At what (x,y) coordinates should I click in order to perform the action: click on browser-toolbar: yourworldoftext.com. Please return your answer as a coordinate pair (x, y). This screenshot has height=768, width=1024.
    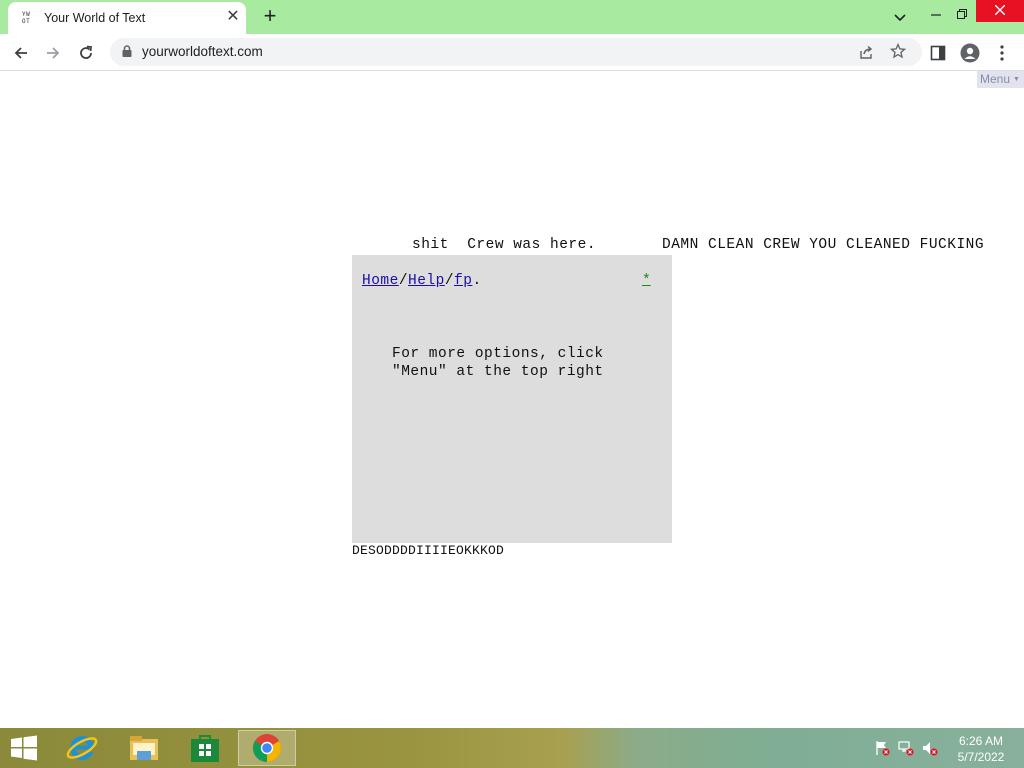
    Looking at the image, I should click on (512, 52).